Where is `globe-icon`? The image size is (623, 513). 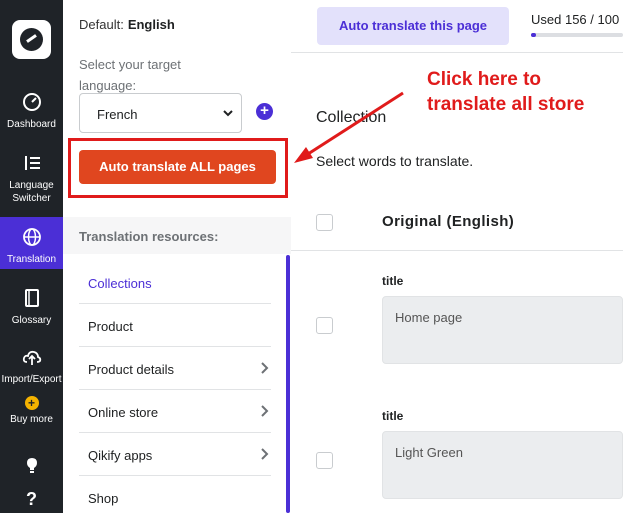
globe-icon is located at coordinates (31, 238).